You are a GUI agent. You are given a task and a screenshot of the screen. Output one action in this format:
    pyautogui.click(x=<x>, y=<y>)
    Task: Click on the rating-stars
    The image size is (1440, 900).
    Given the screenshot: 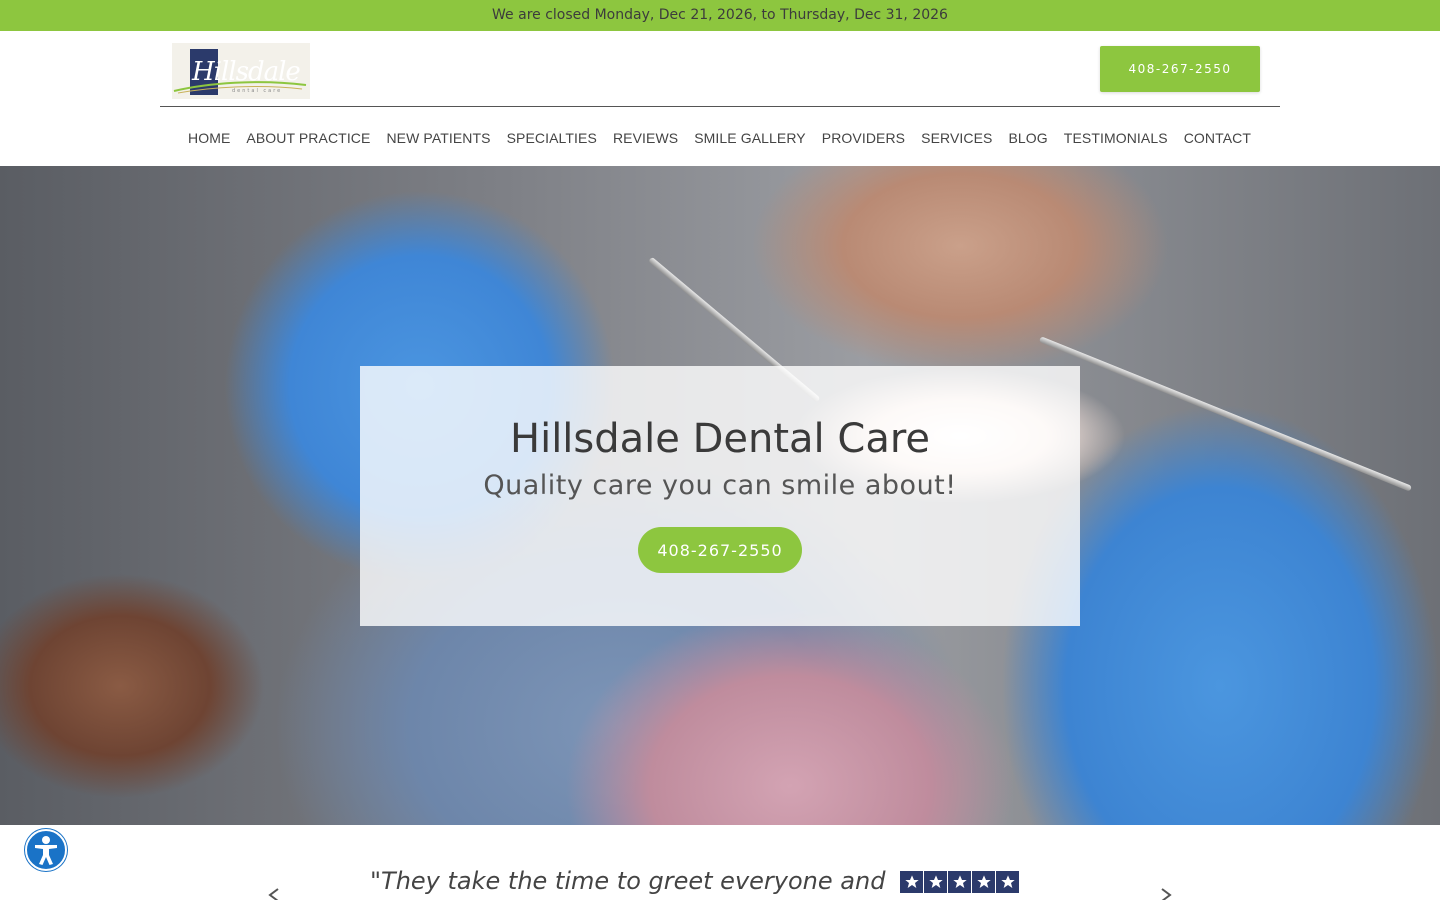 What is the action you would take?
    pyautogui.click(x=960, y=882)
    